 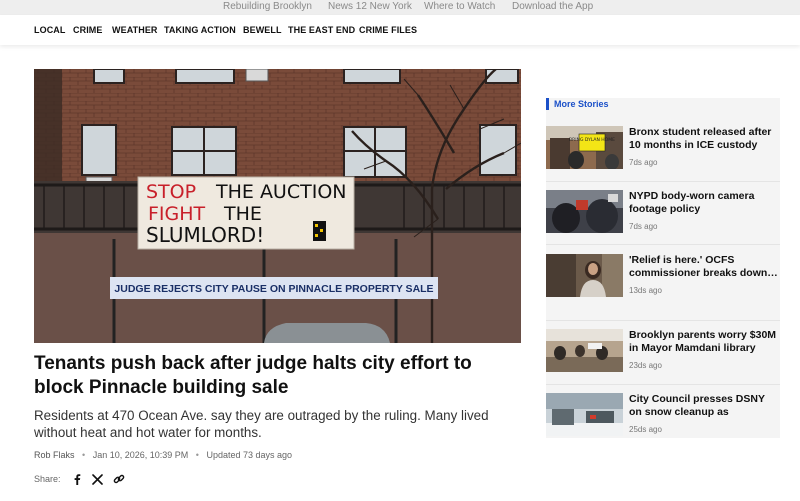 I want to click on x-icon, so click(x=98, y=479).